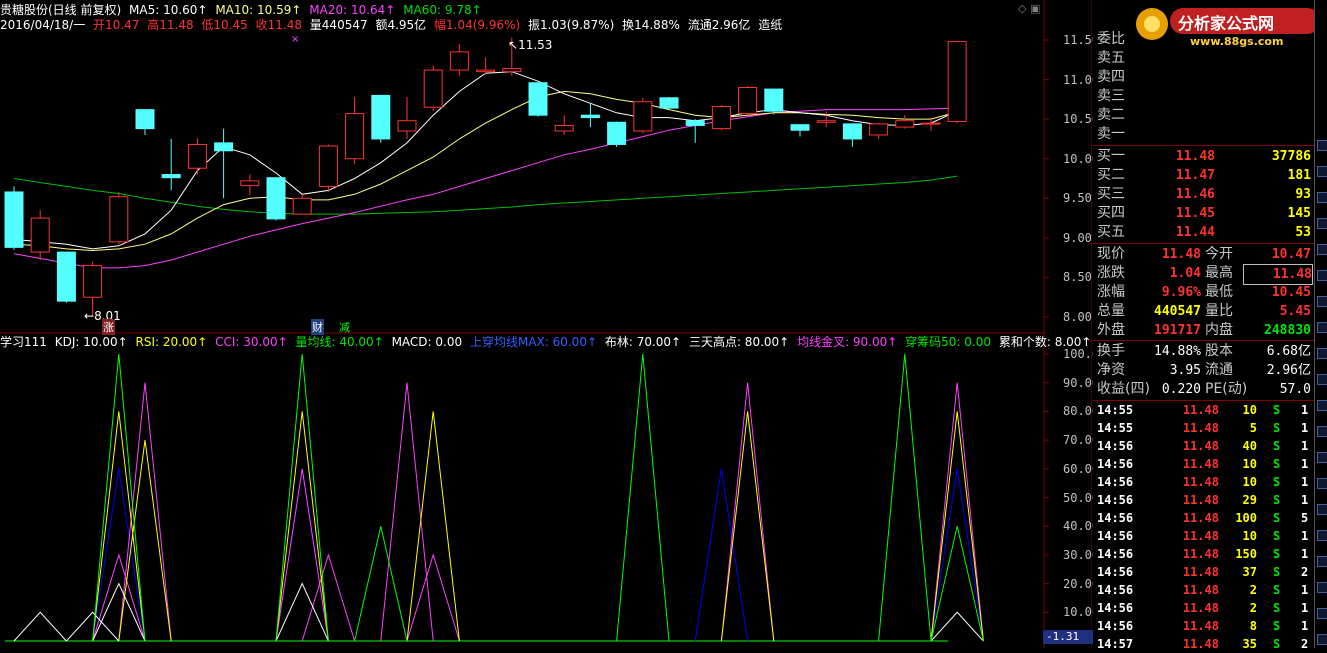  What do you see at coordinates (1203, 572) in the screenshot?
I see `tick-row: 14:56 11.48 37 S 2` at bounding box center [1203, 572].